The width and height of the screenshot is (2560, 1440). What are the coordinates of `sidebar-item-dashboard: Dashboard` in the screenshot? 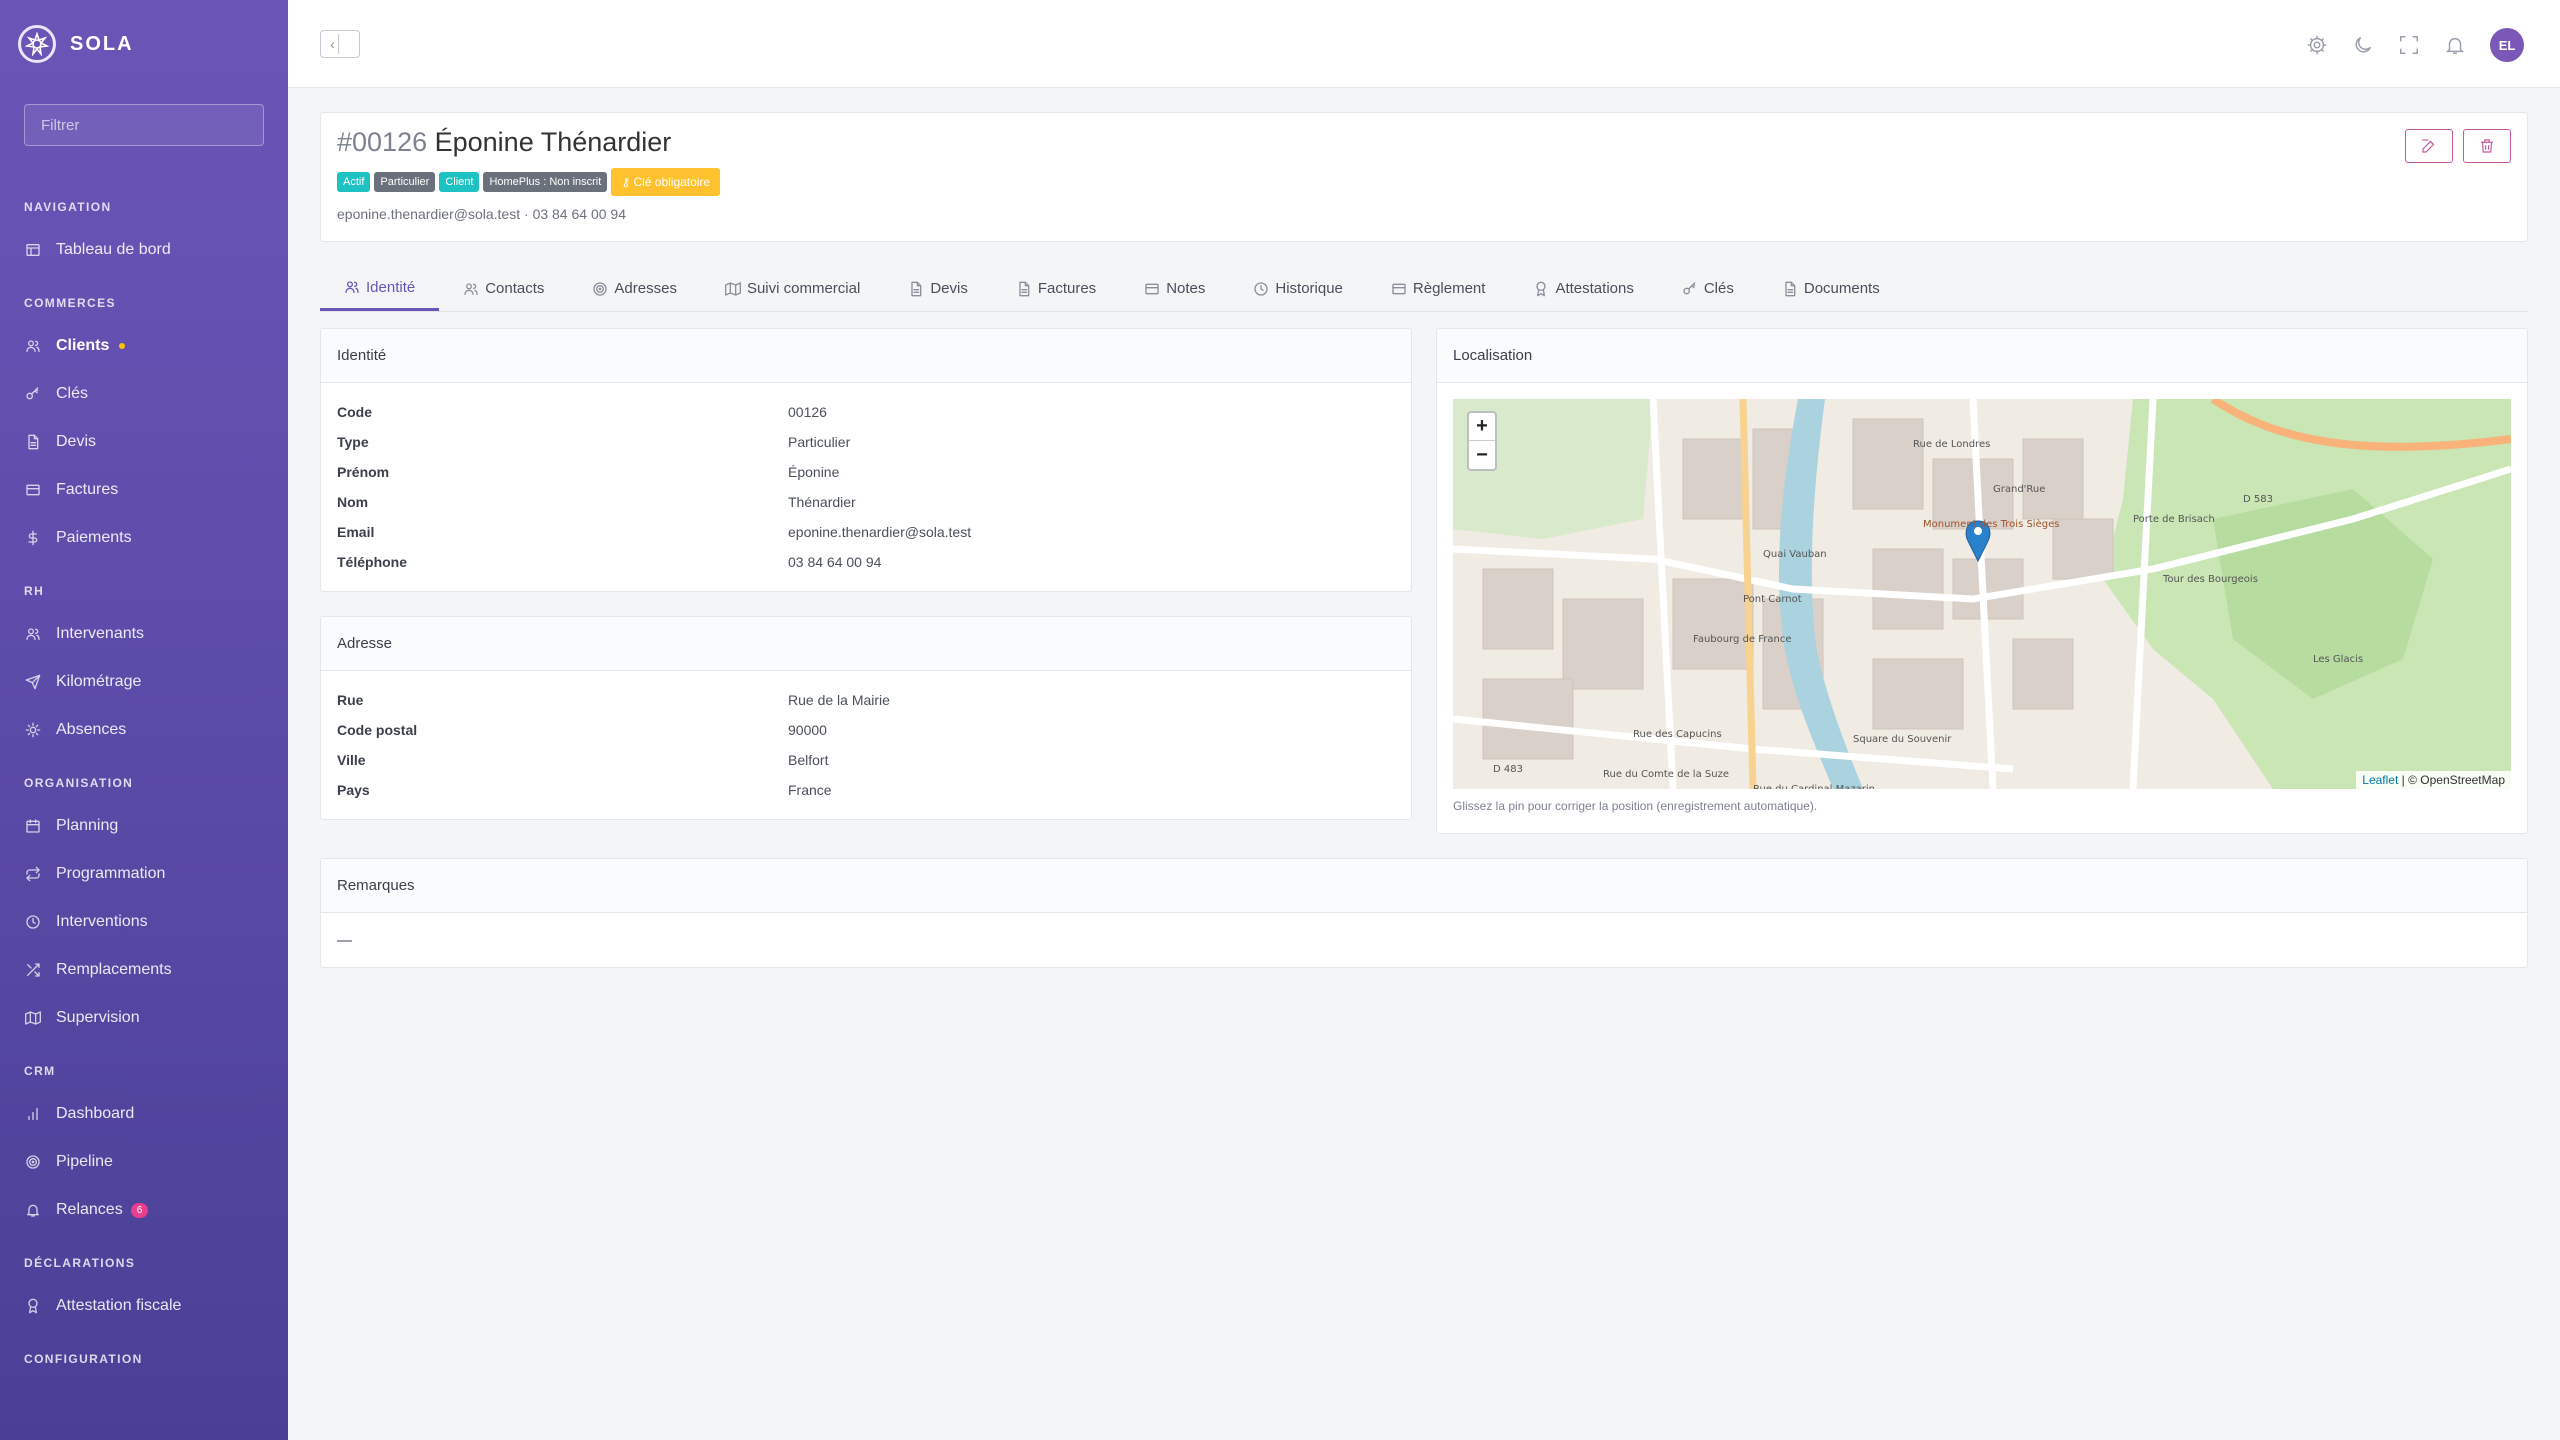 It's located at (144, 1114).